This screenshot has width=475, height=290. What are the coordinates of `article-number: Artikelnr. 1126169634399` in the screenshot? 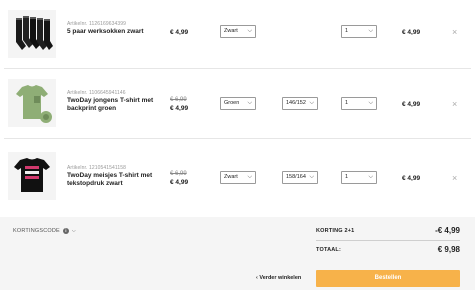 It's located at (97, 24).